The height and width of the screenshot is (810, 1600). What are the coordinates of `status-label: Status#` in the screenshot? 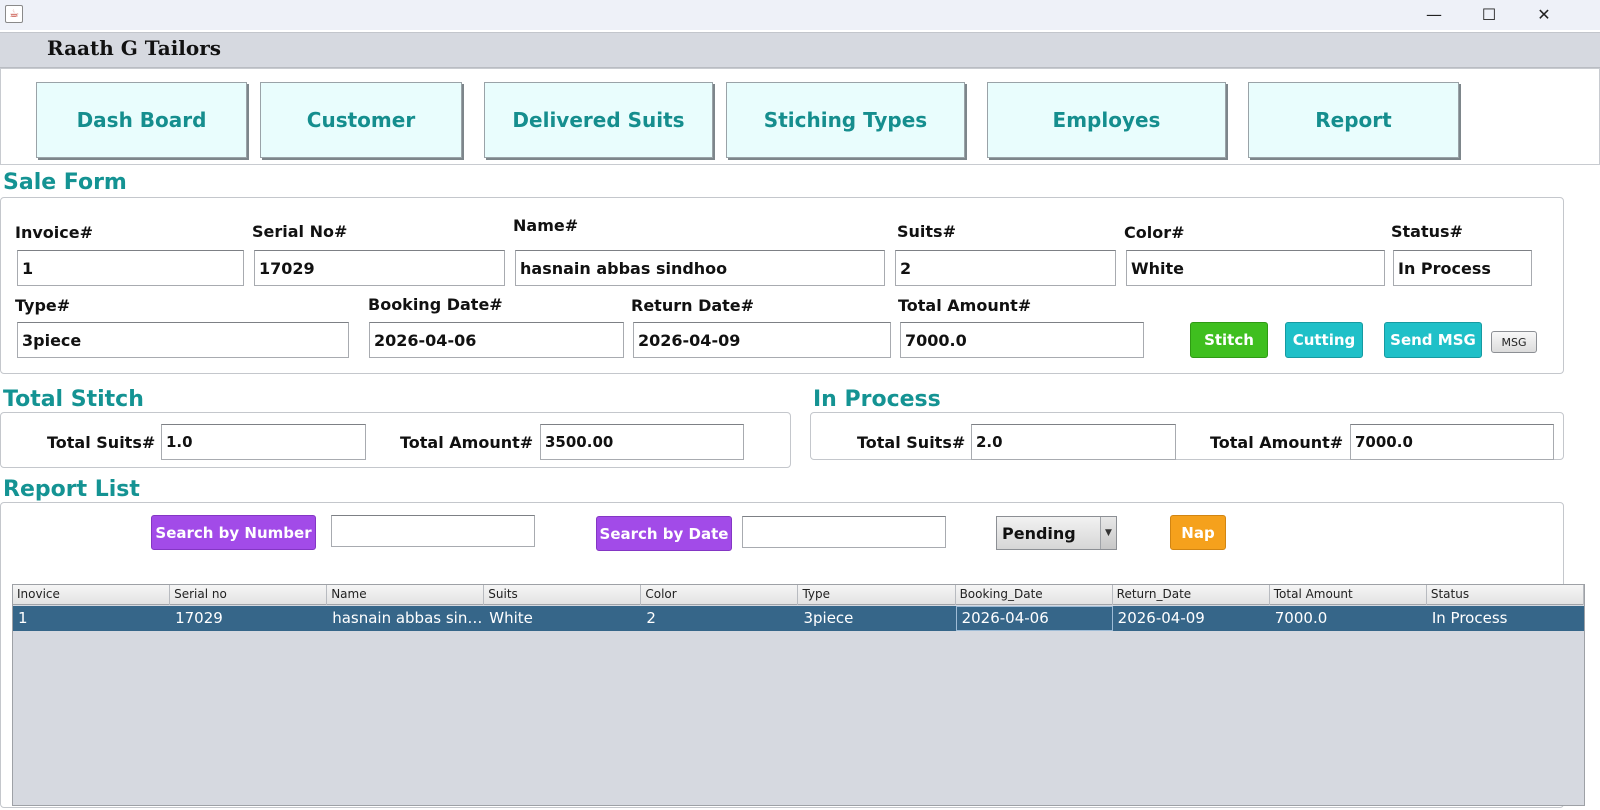 It's located at (1427, 231).